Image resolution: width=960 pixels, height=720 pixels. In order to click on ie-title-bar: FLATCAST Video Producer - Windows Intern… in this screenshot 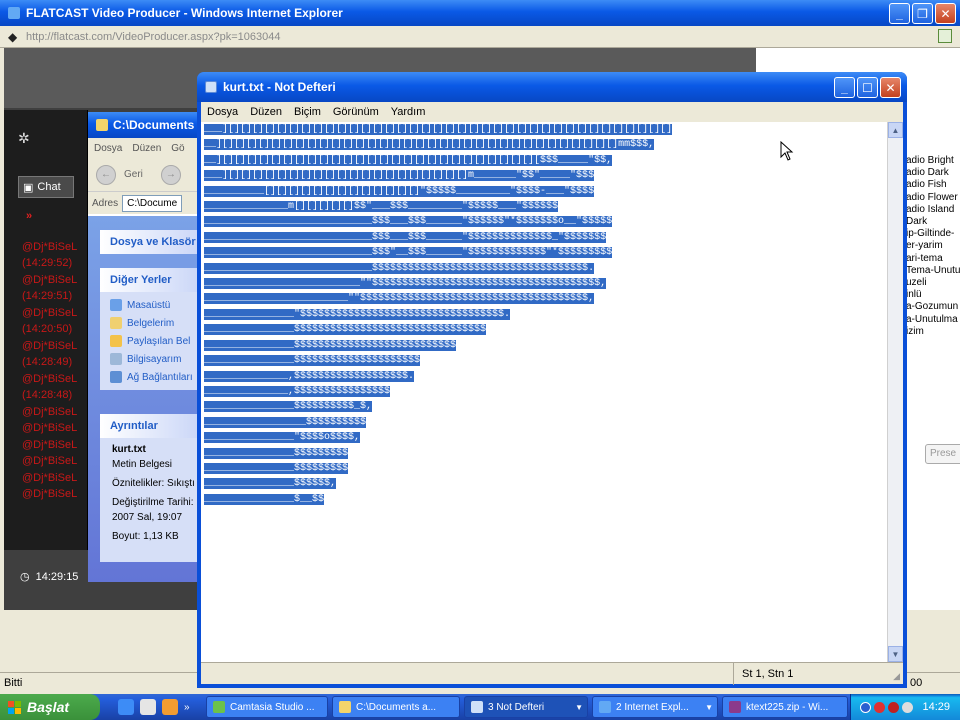, I will do `click(480, 13)`.